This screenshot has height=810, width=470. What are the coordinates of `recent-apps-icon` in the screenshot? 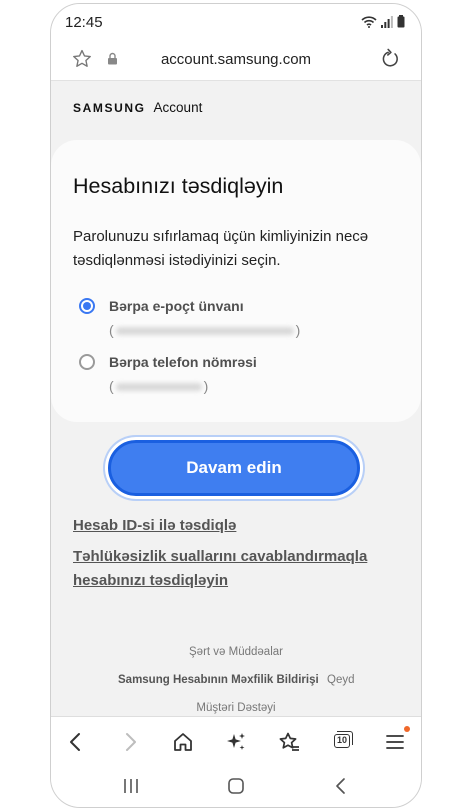 It's located at (131, 786).